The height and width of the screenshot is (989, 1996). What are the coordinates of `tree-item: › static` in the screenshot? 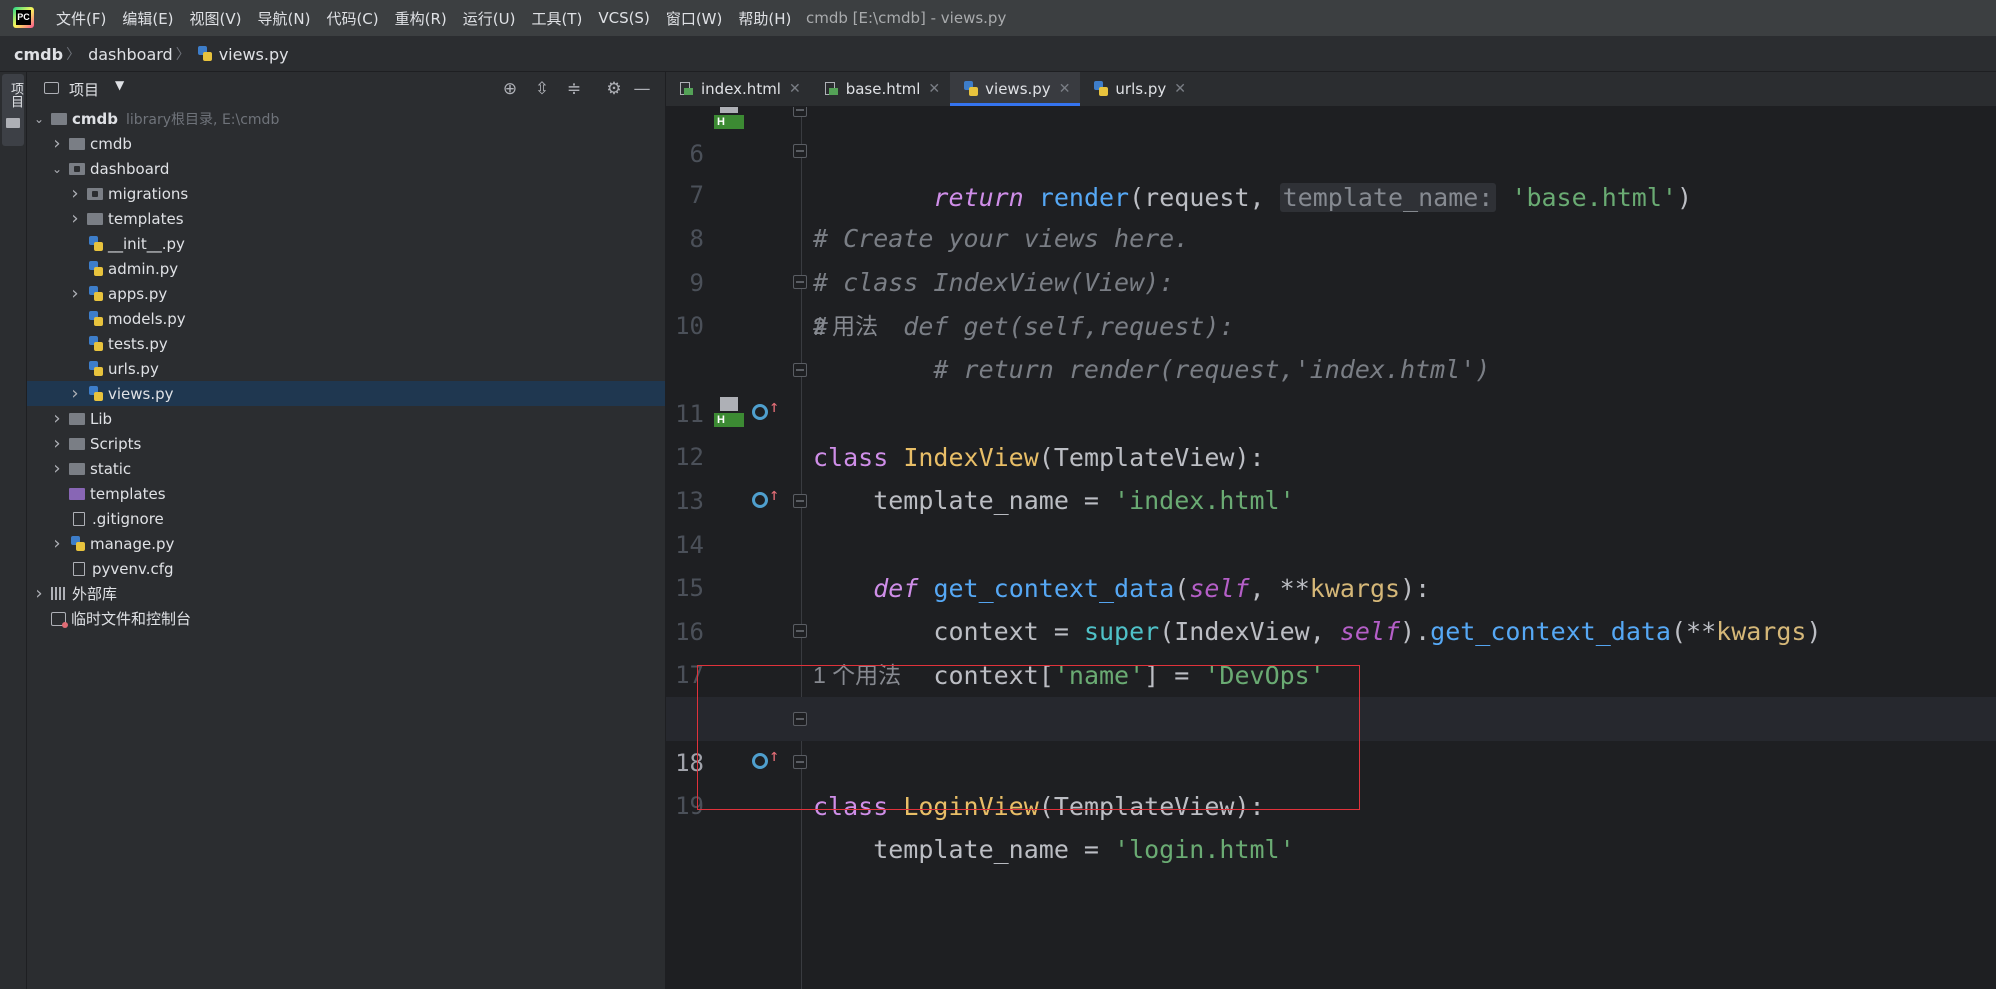 It's located at (346, 468).